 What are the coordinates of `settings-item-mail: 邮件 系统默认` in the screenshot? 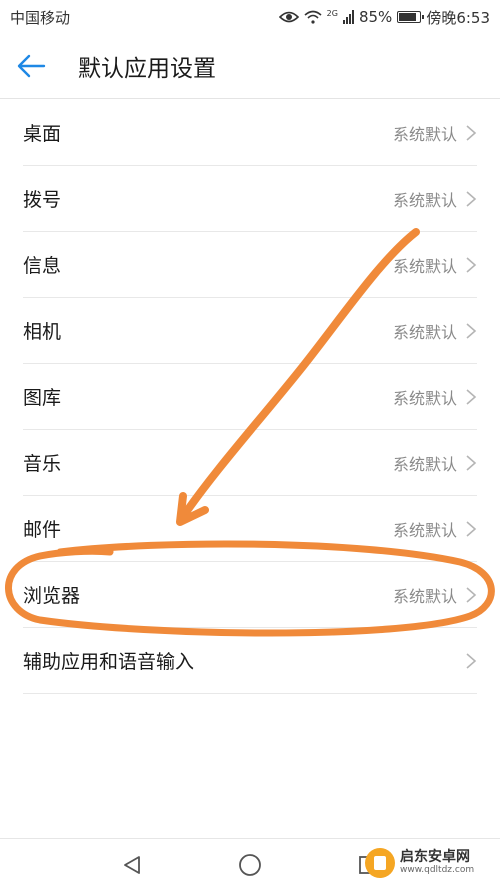 It's located at (250, 529).